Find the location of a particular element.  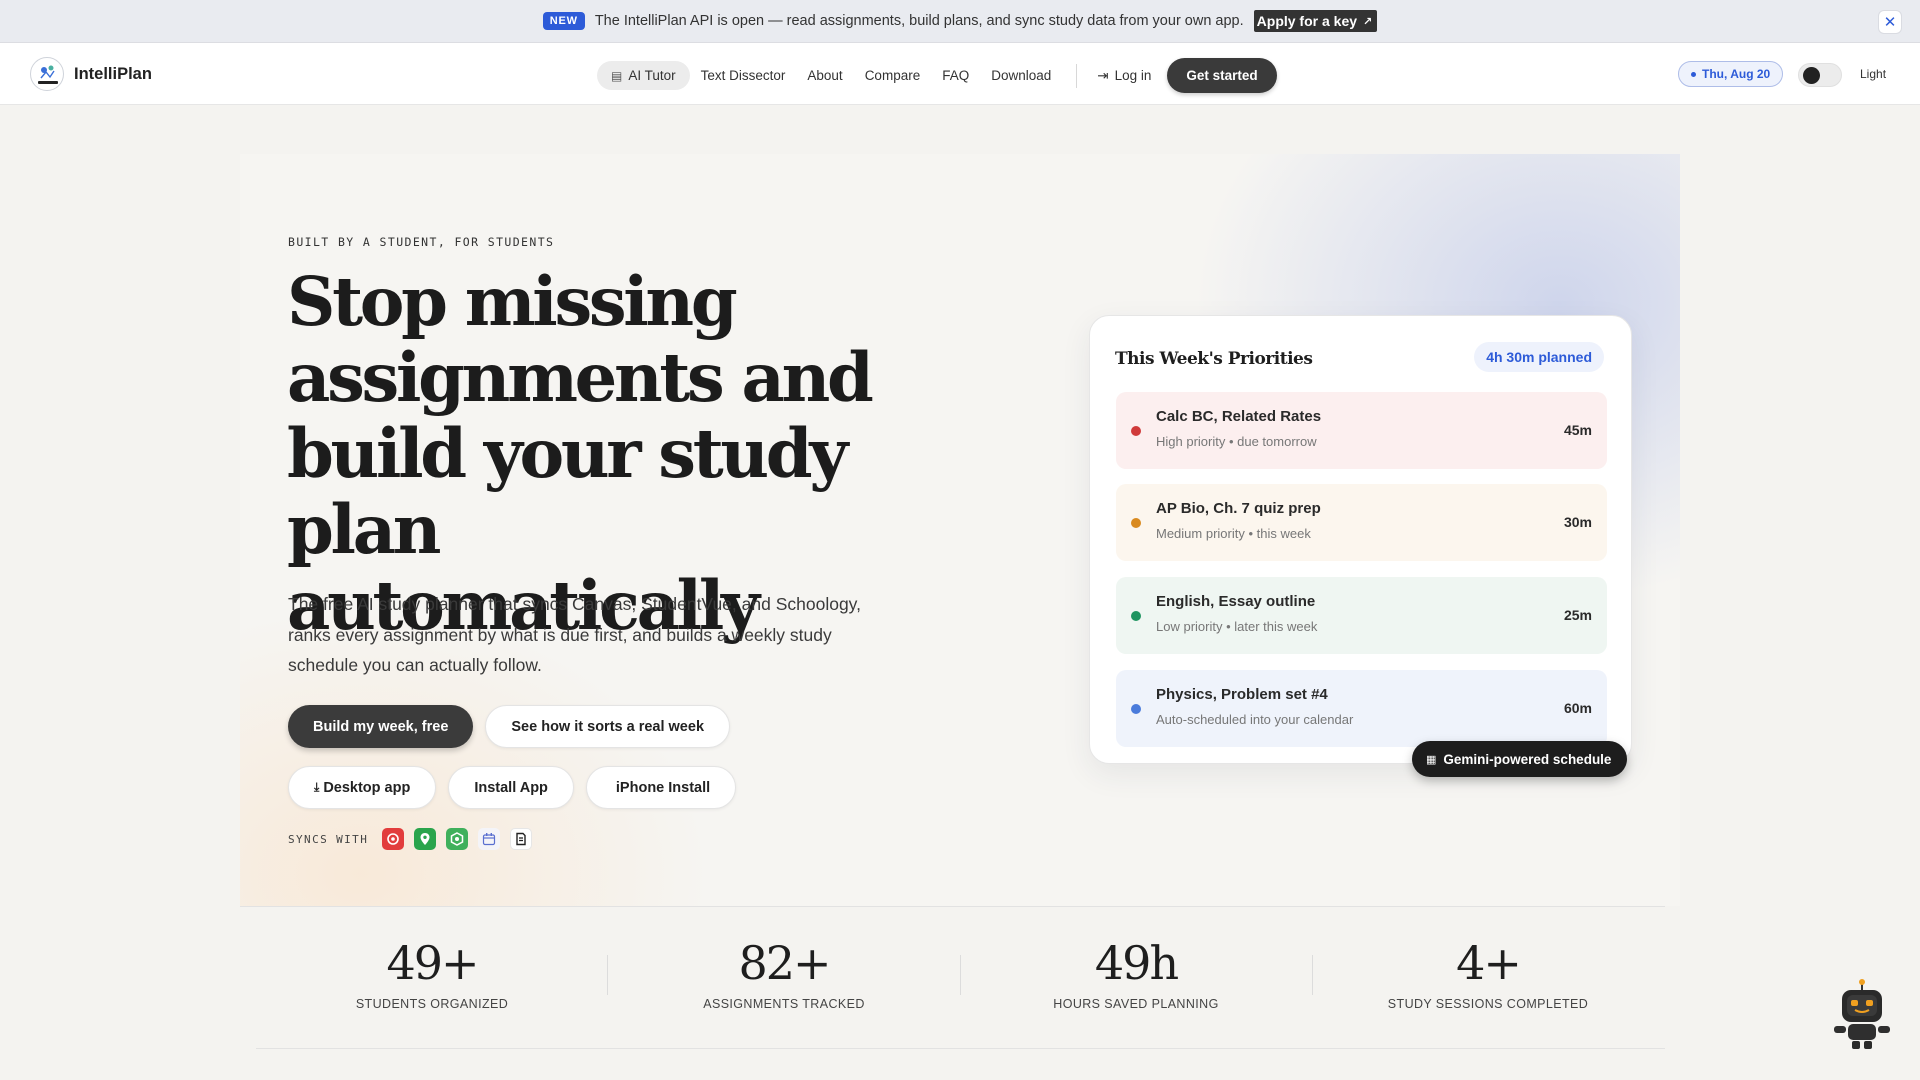

task-title: Physics, Problem set #4 is located at coordinates (1242, 694).